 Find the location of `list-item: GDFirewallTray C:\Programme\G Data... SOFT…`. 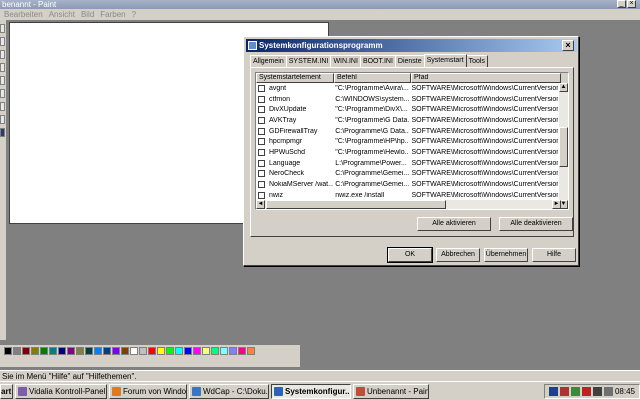

list-item: GDFirewallTray C:\Programme\G Data... SOFT… is located at coordinates (407, 131).